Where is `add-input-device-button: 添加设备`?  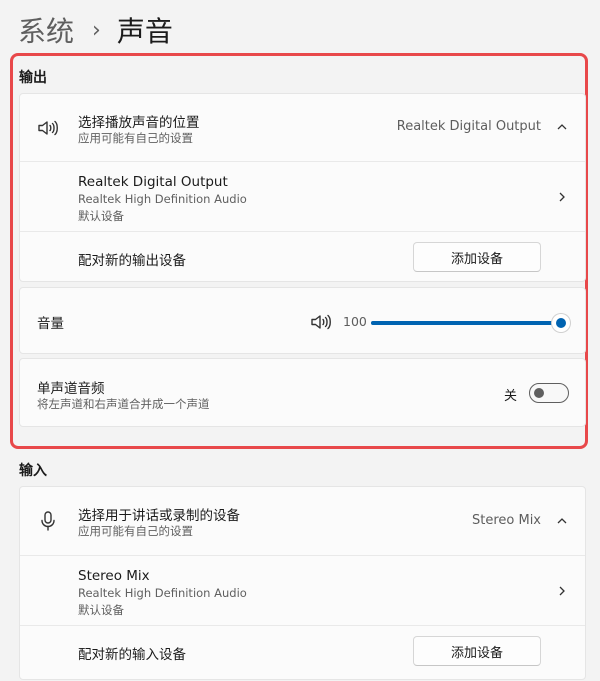 add-input-device-button: 添加设备 is located at coordinates (477, 651).